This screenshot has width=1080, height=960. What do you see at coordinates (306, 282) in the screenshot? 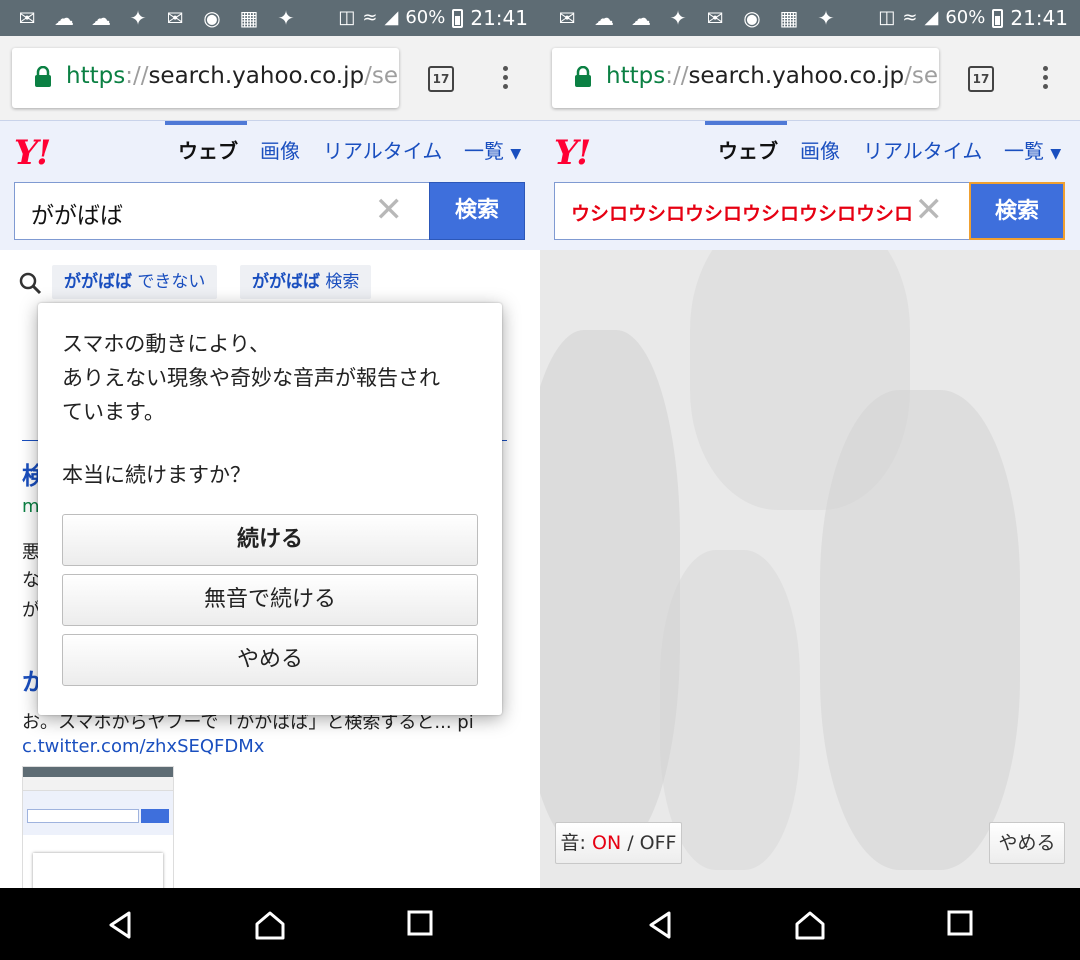
I see `suggestion-chip: ががばば 検索` at bounding box center [306, 282].